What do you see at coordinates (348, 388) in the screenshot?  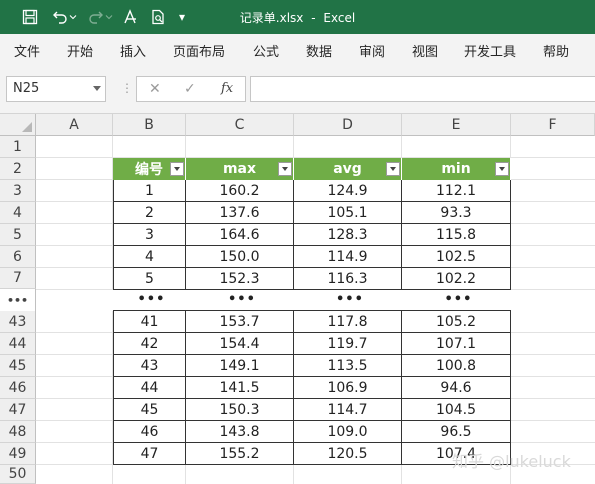 I see `table-cell: 106.9` at bounding box center [348, 388].